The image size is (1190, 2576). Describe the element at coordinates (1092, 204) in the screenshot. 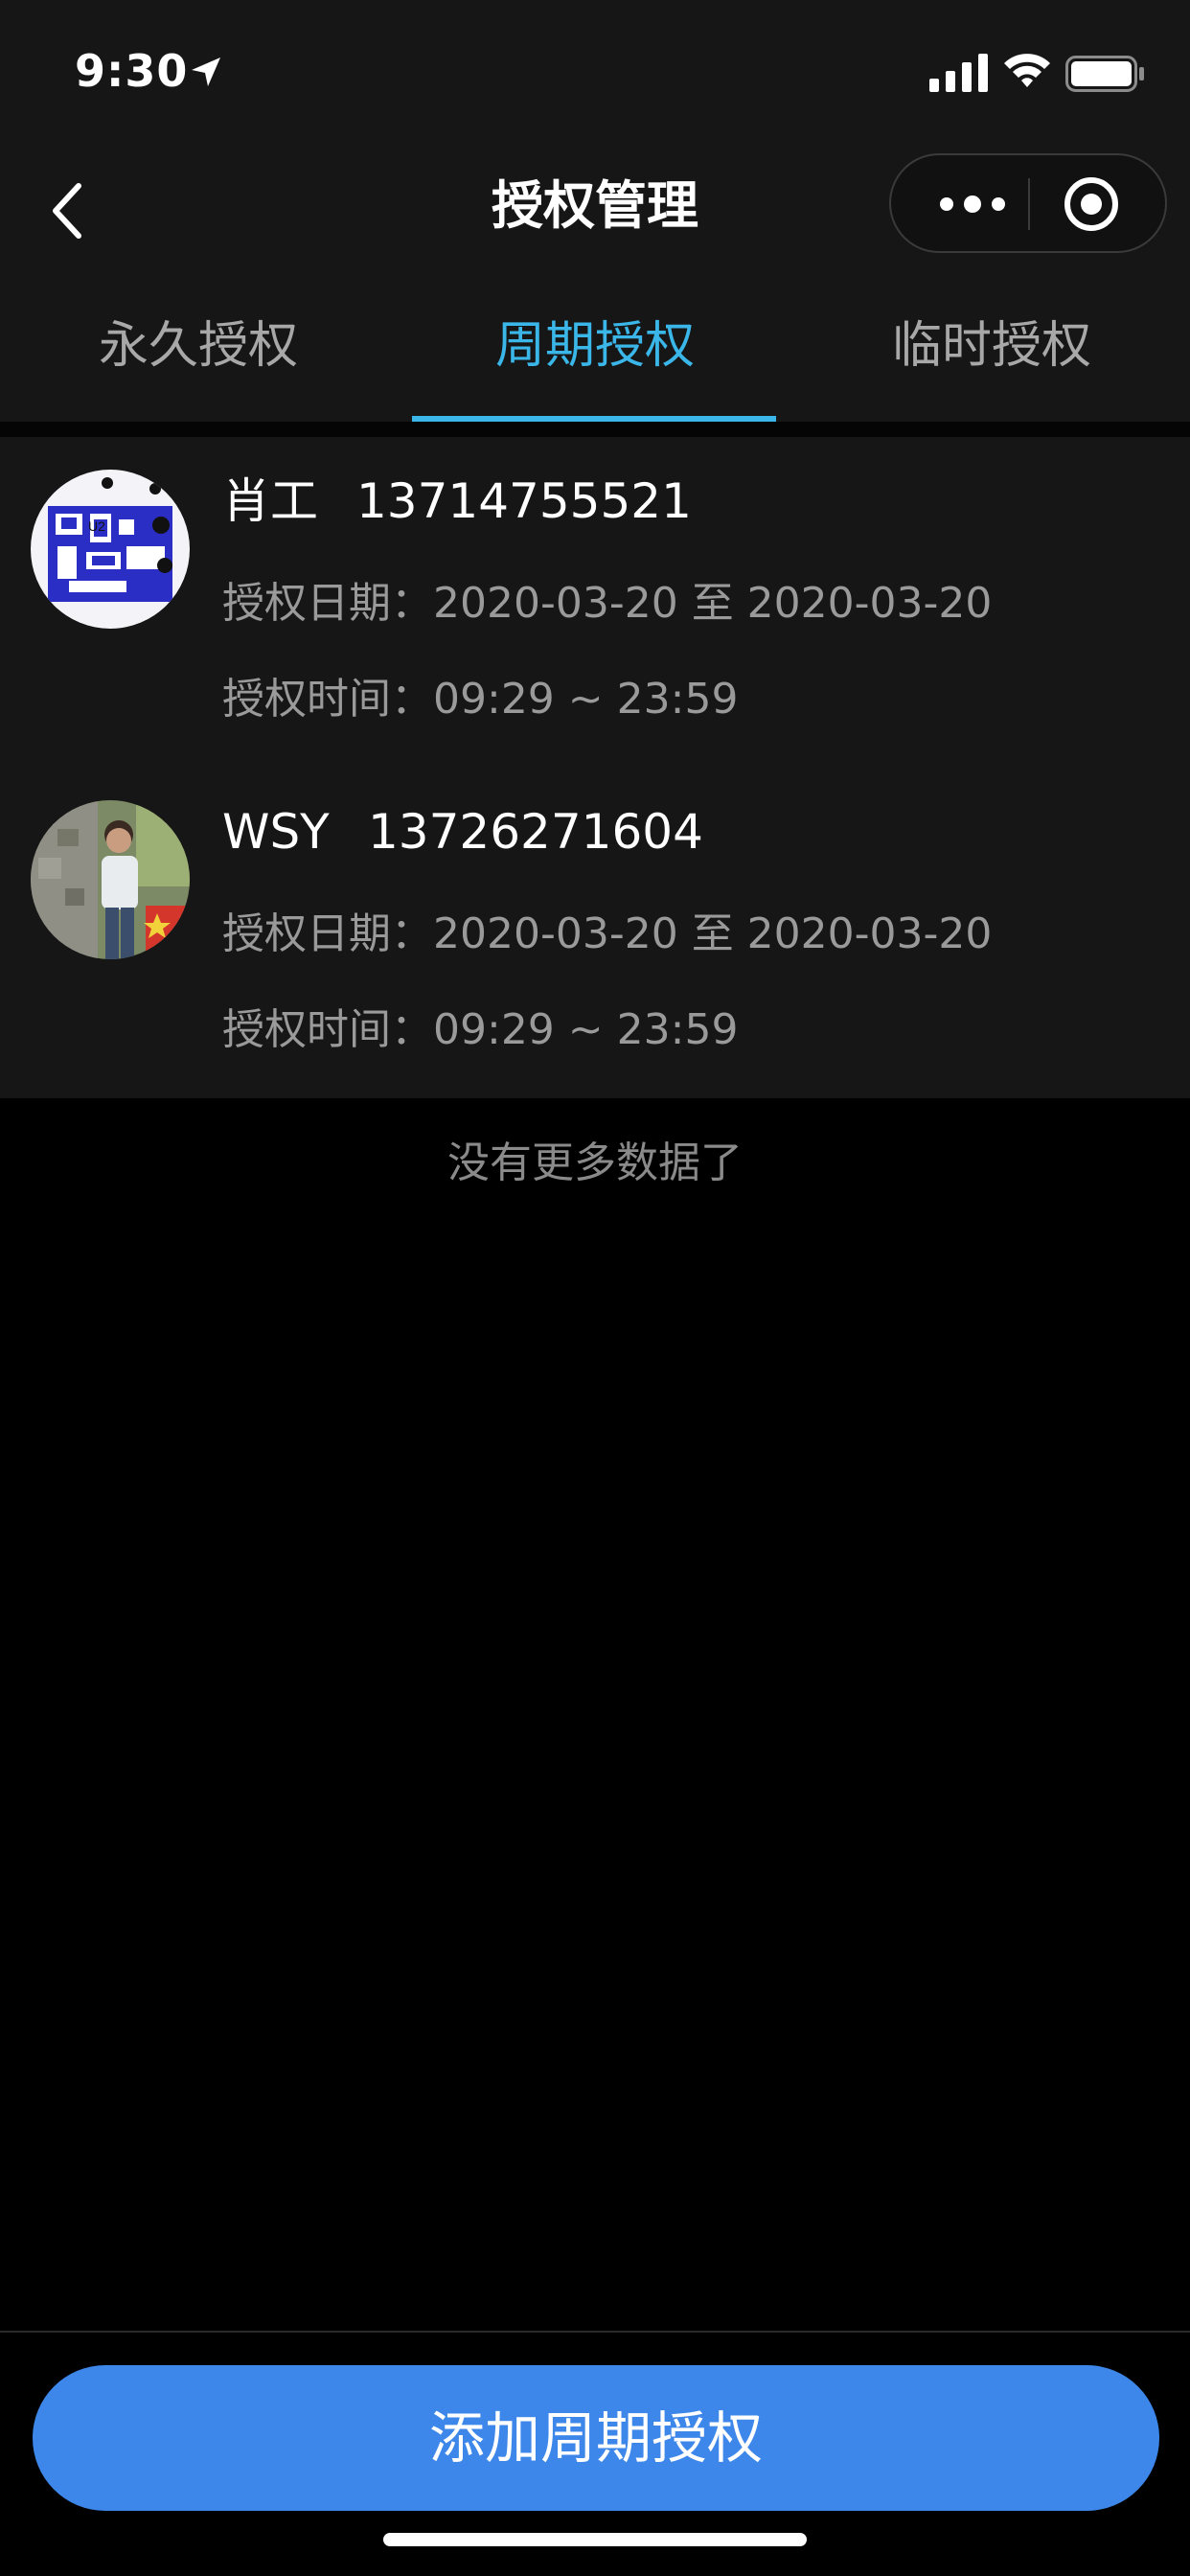

I see `target-circle-icon` at that location.